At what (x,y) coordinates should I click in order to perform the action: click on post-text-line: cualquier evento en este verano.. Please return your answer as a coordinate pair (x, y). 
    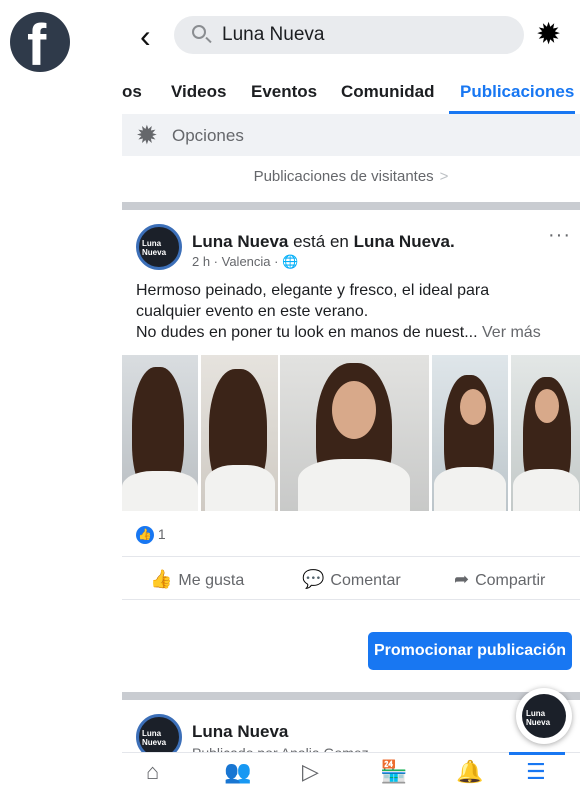
    Looking at the image, I should click on (252, 311).